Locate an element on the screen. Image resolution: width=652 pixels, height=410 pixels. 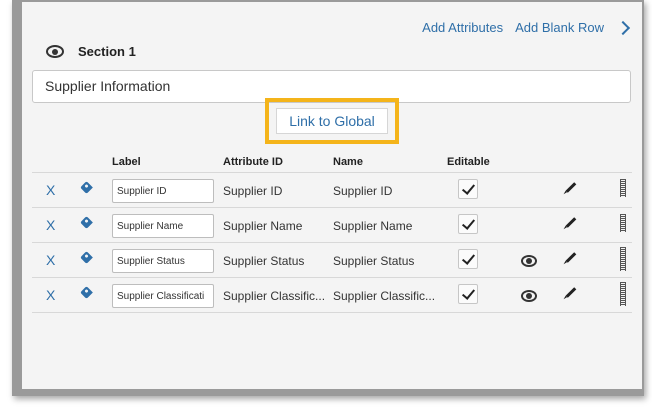
add-blank-row-link: Add Blank Row is located at coordinates (559, 27).